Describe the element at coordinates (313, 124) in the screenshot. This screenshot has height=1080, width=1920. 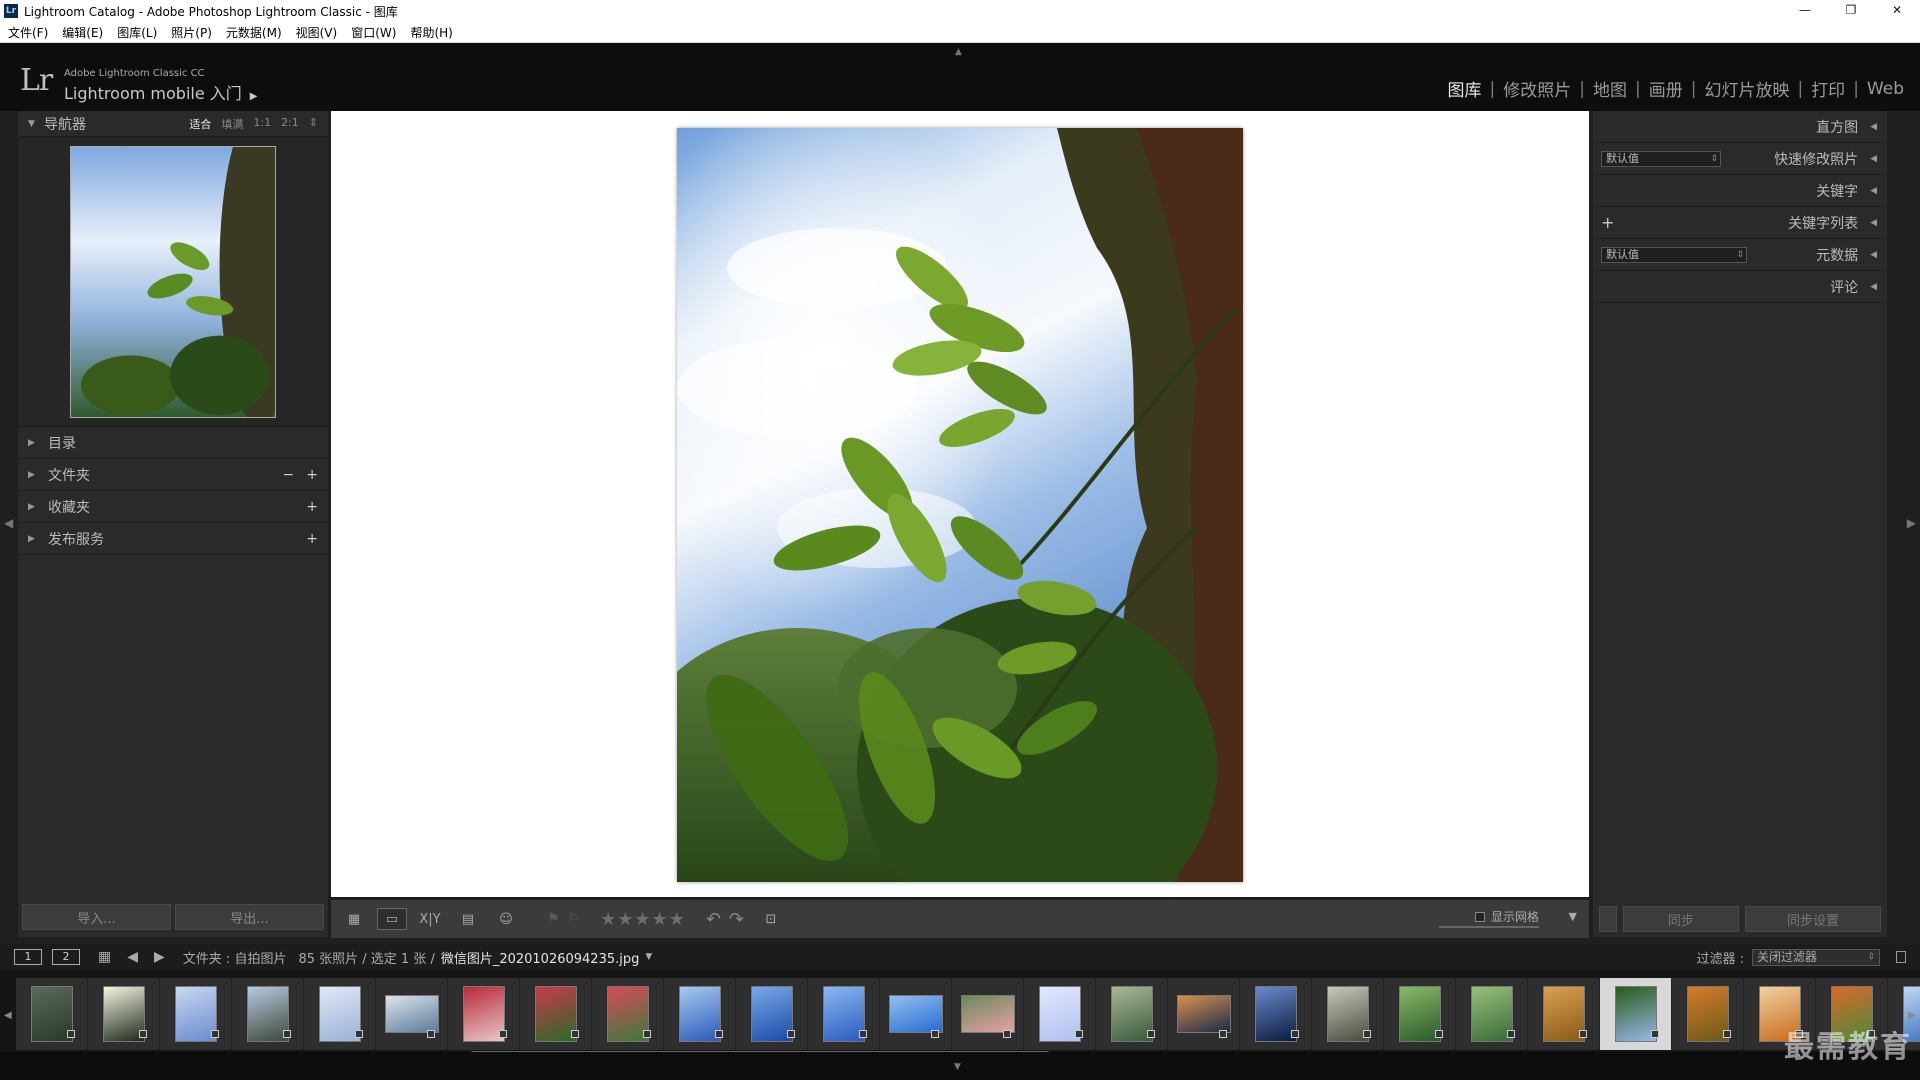
I see `zoom-more-icon: ⇕` at that location.